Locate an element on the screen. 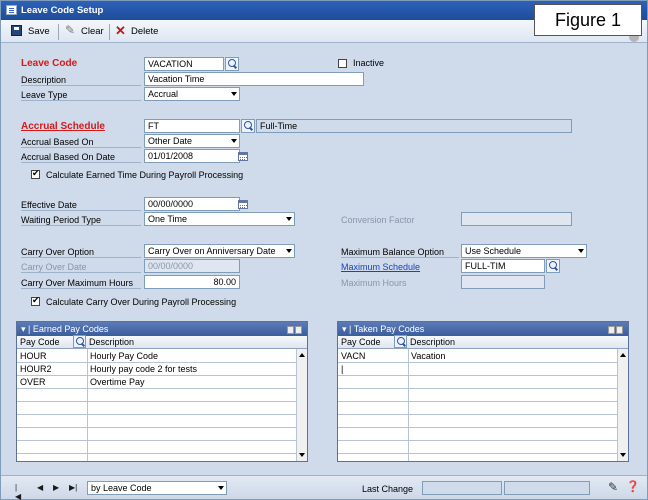  effective-date-field: 00/00/0000 is located at coordinates (192, 204).